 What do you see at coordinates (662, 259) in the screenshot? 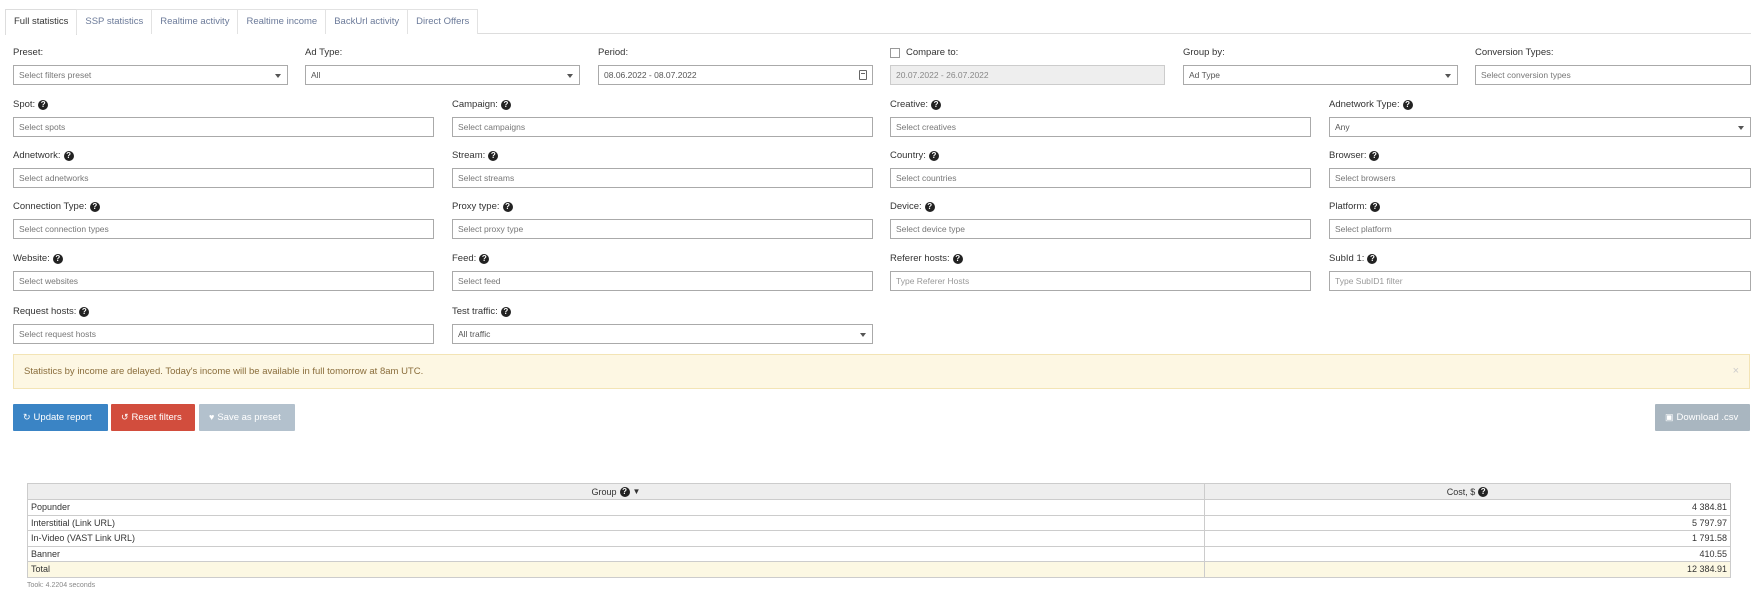
I see `feed-label-row: Feed:?` at bounding box center [662, 259].